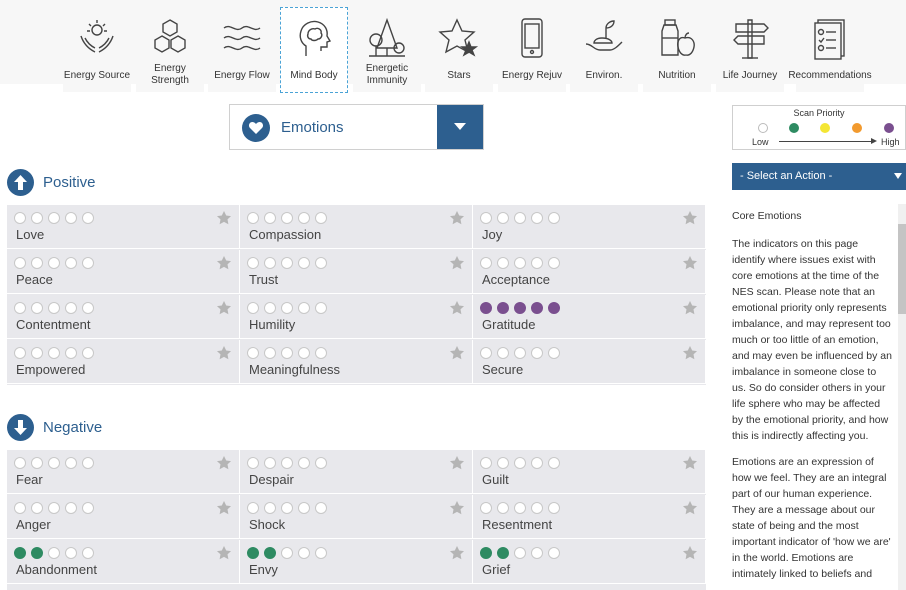  I want to click on nav-mind-body: Mind Body, so click(314, 50).